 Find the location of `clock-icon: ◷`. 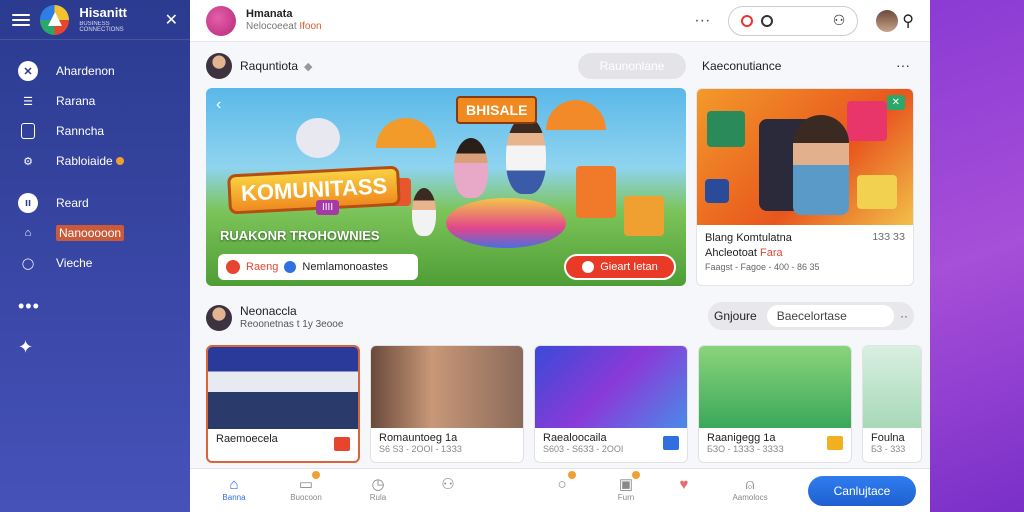

clock-icon: ◷ is located at coordinates (378, 484).